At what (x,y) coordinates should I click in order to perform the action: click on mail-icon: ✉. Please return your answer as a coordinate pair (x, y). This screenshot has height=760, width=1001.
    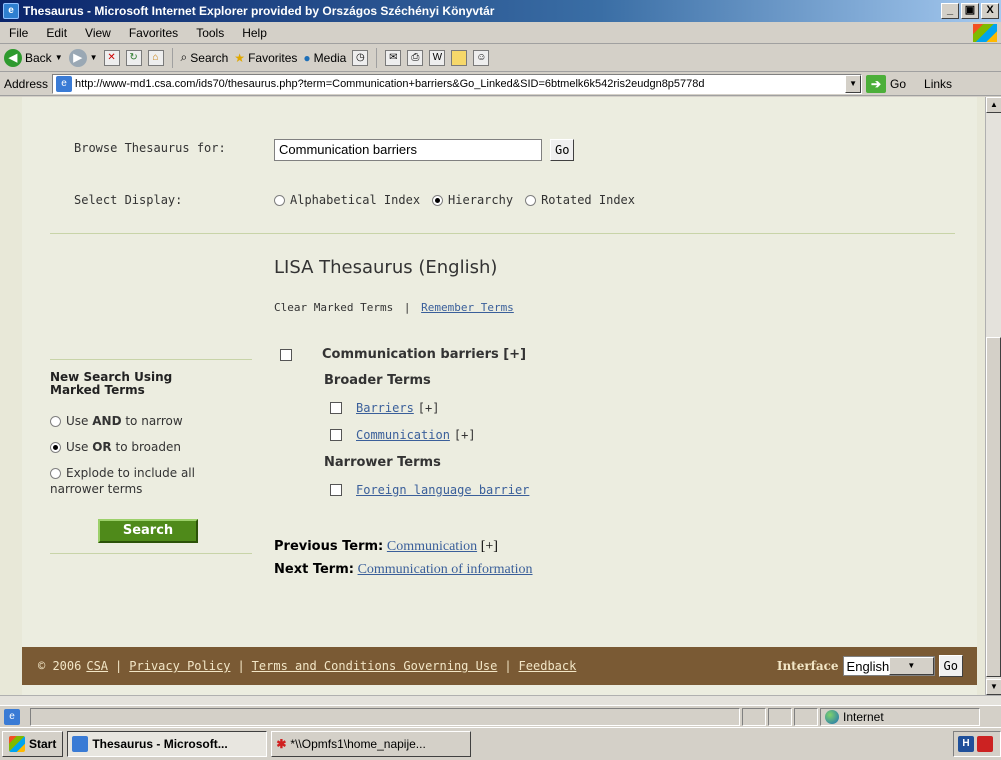
    Looking at the image, I should click on (393, 57).